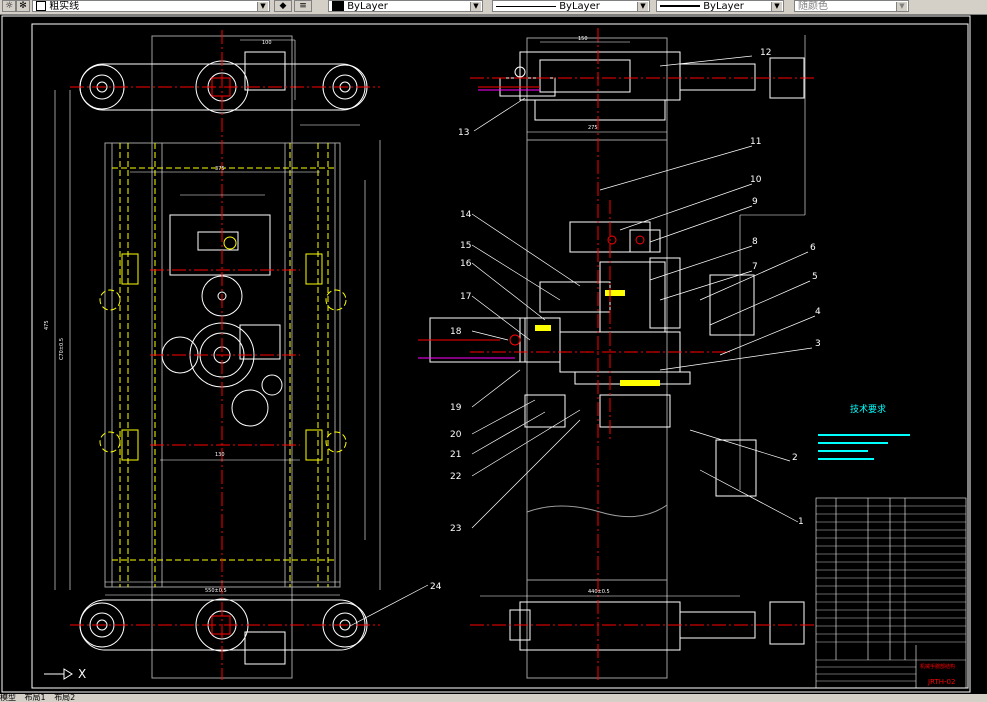  I want to click on part-number-7: 7, so click(755, 267).